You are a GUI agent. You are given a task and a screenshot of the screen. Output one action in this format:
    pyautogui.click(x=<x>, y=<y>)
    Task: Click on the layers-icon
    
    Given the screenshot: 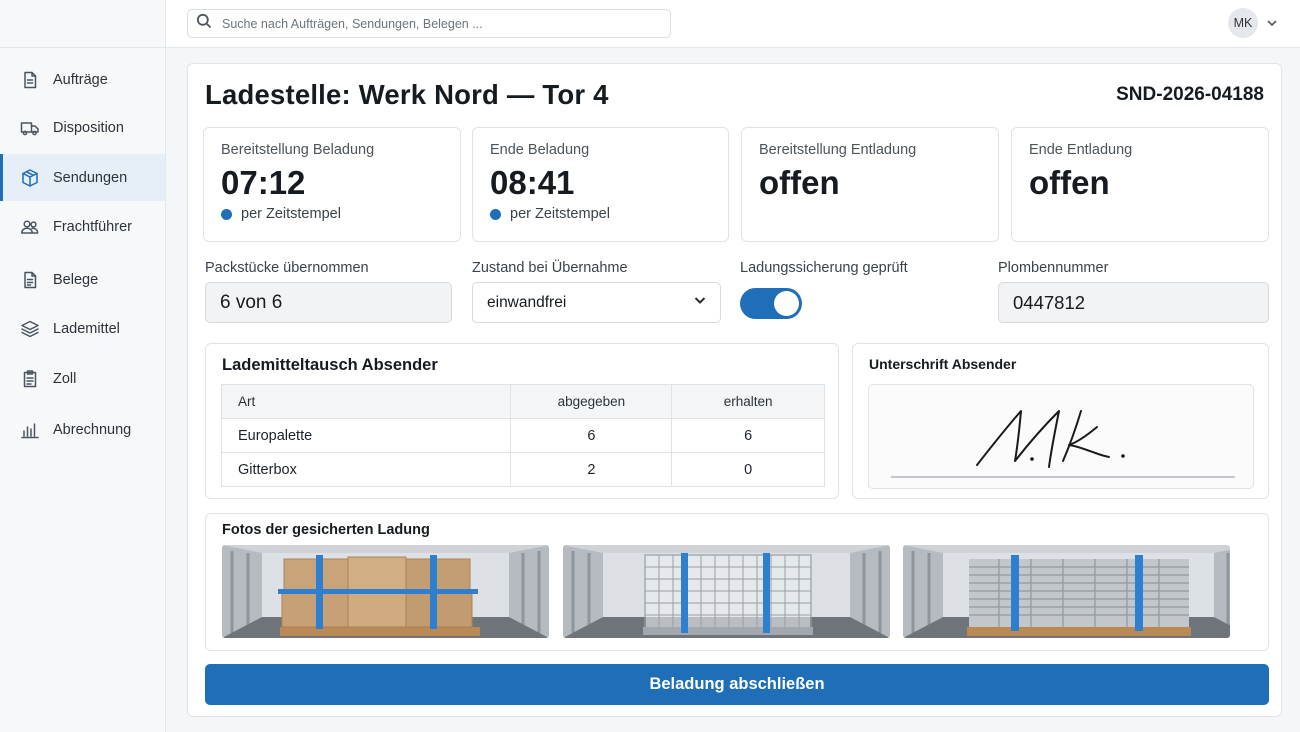 What is the action you would take?
    pyautogui.click(x=30, y=329)
    